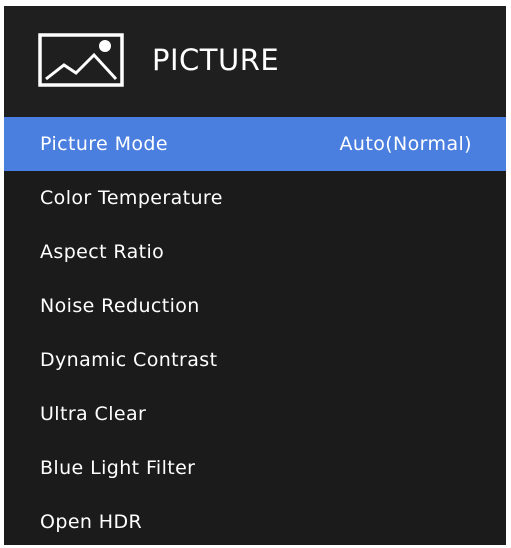 The height and width of the screenshot is (548, 511). I want to click on picture-icon, so click(81, 60).